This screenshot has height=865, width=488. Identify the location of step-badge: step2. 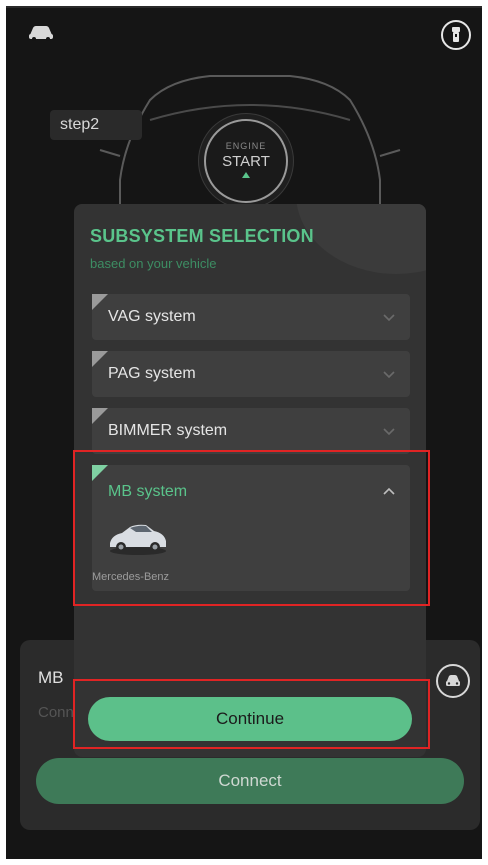
(96, 125).